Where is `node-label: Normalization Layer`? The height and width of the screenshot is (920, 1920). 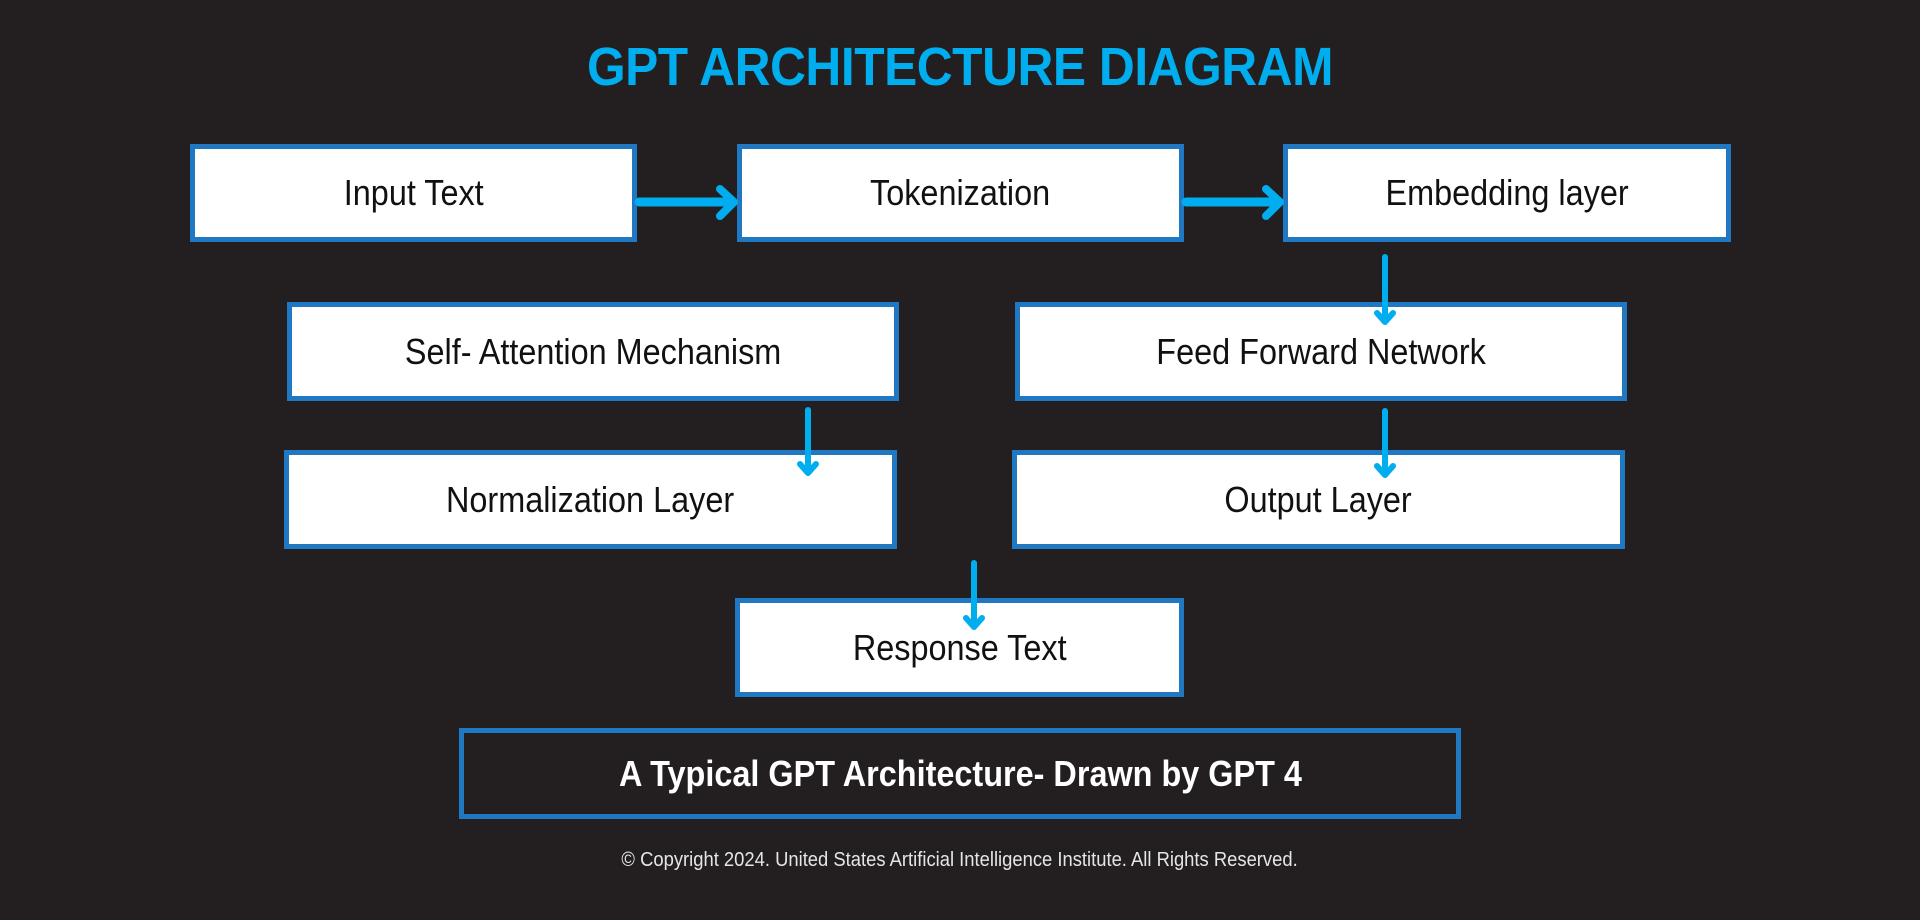 node-label: Normalization Layer is located at coordinates (590, 499).